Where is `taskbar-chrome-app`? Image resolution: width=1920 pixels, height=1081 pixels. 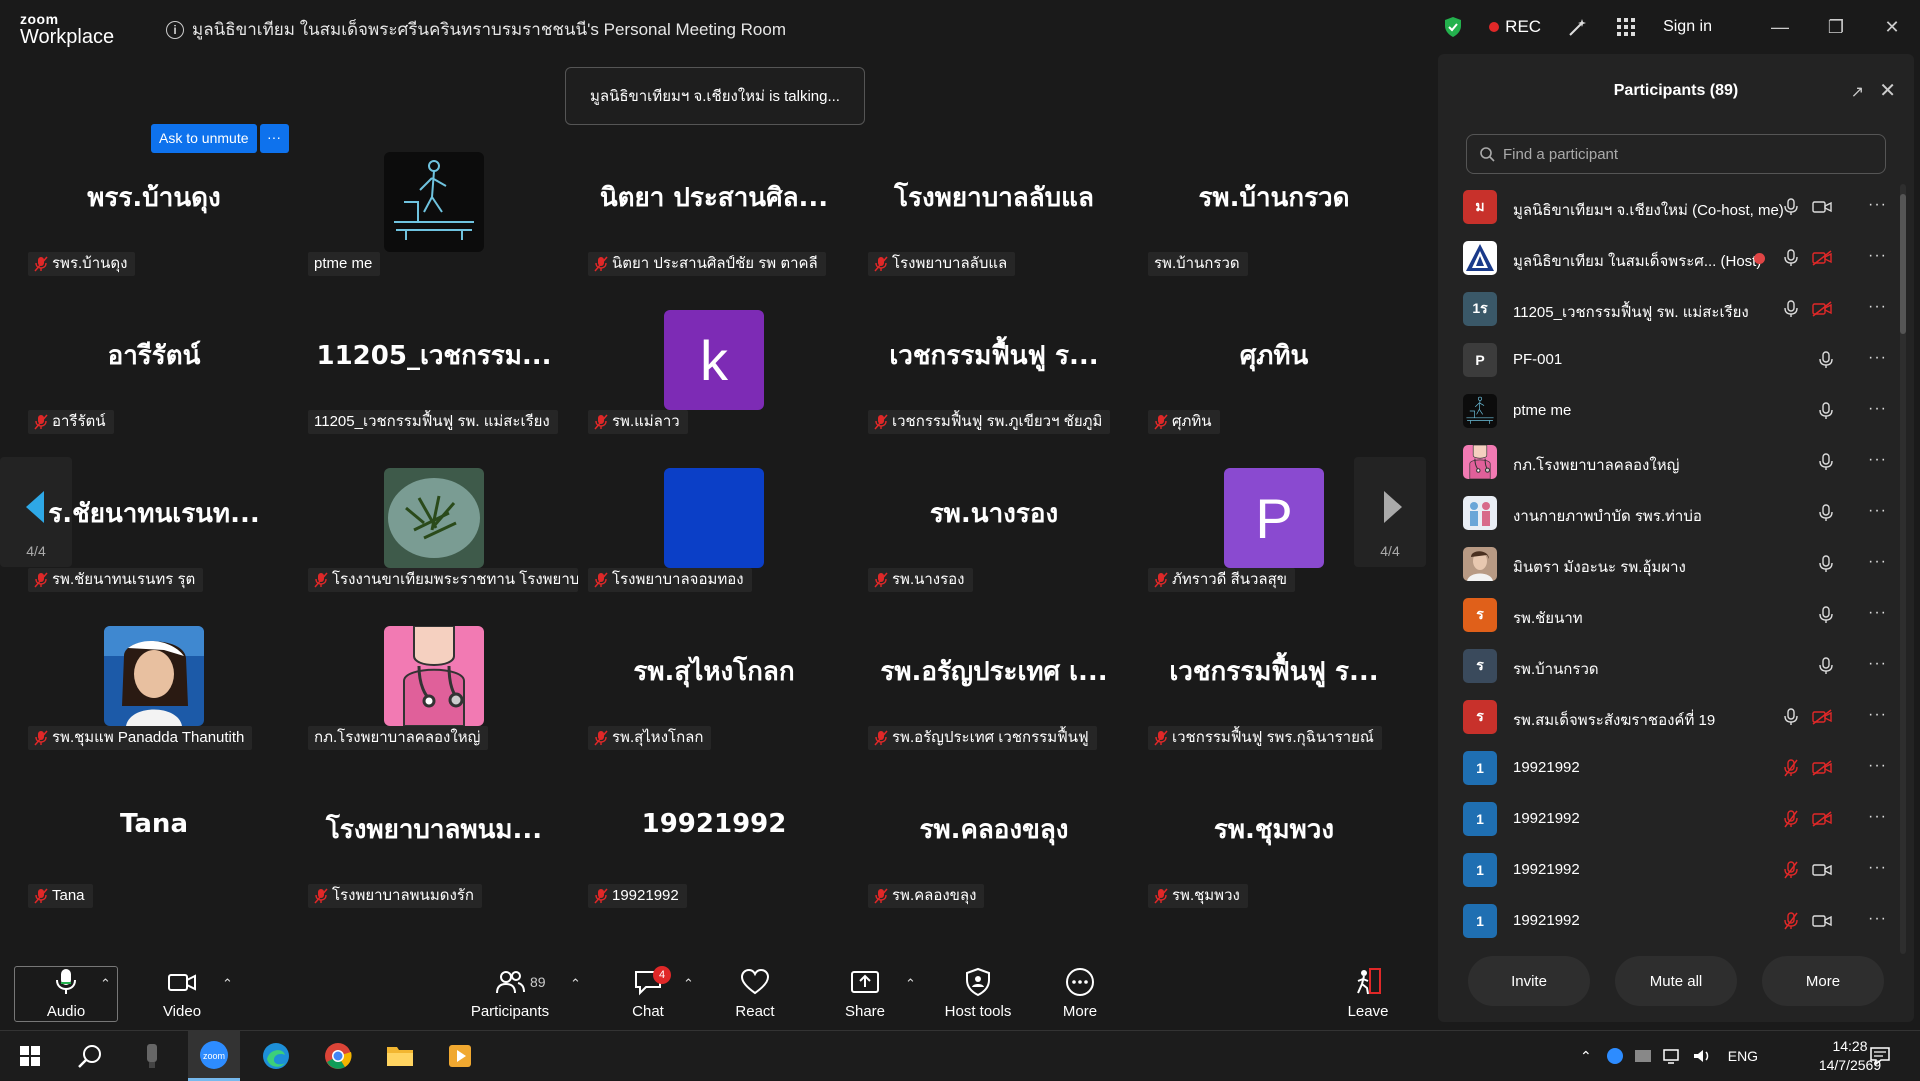
taskbar-chrome-app is located at coordinates (338, 1056).